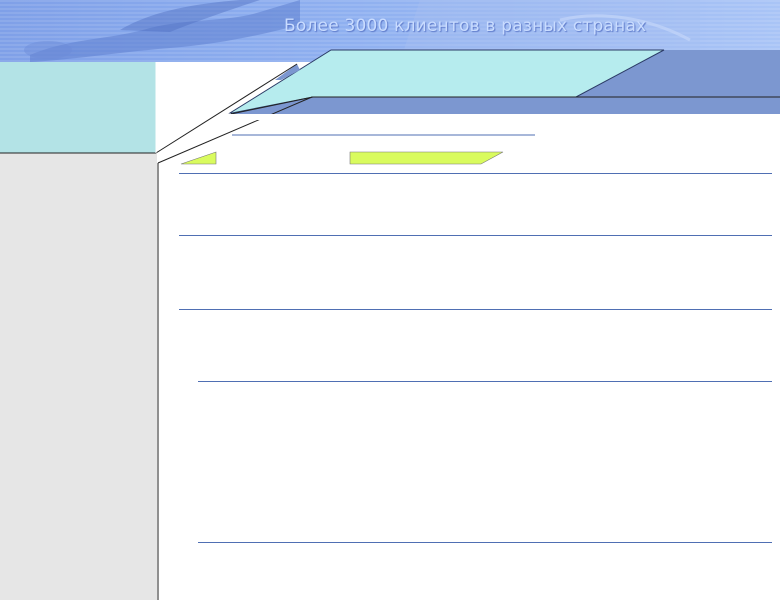 The height and width of the screenshot is (600, 780). I want to click on tab-green-wide, so click(426, 158).